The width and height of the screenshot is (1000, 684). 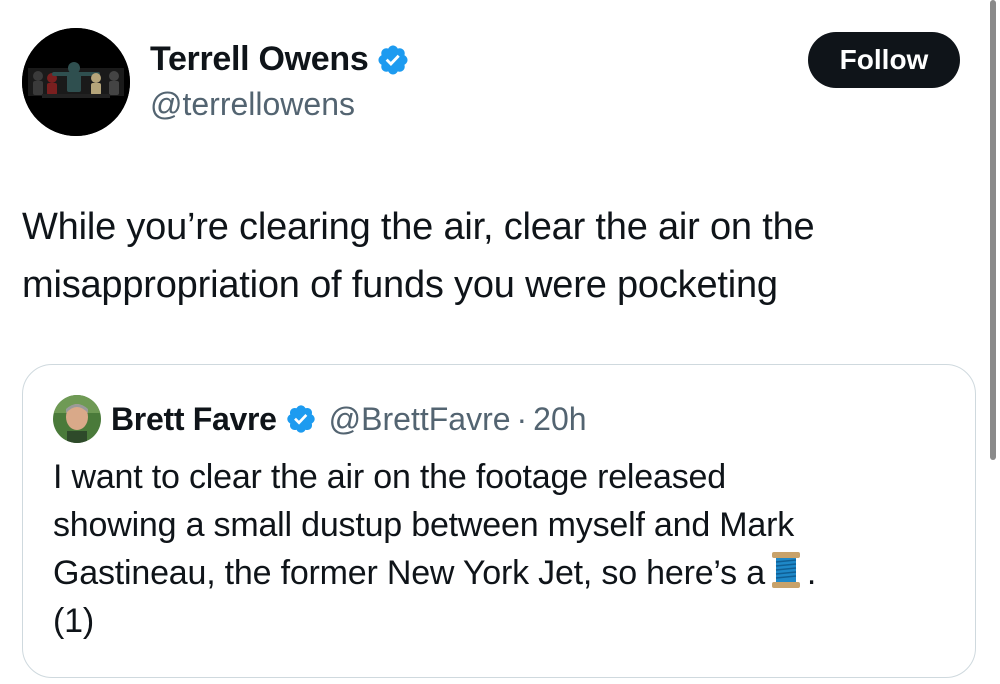 I want to click on quoted-tweet-timestamp: 20h, so click(x=559, y=419).